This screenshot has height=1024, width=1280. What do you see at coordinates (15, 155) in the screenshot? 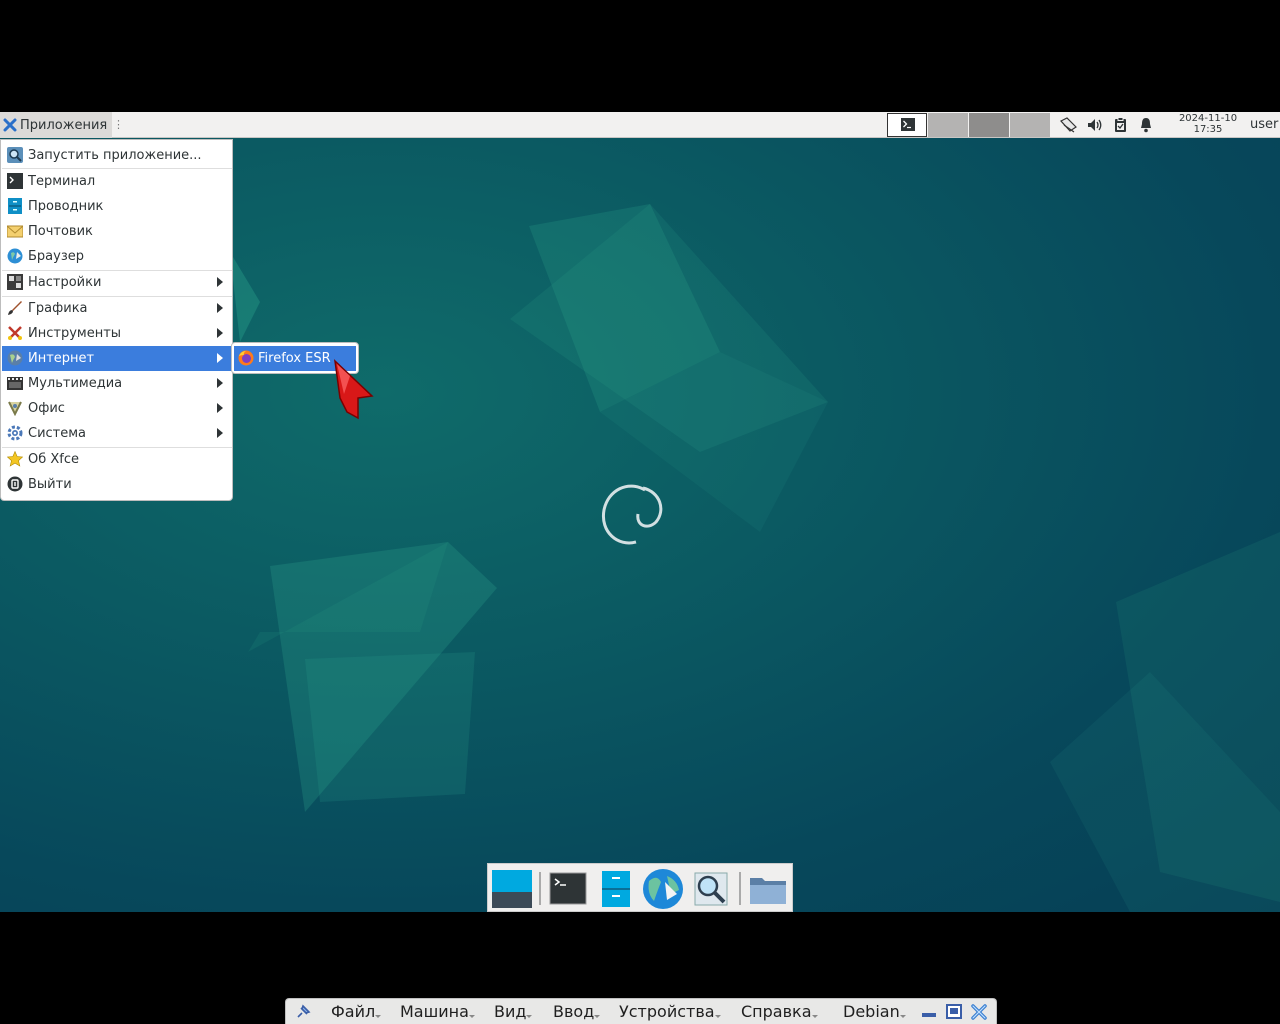
I see `search-icon` at bounding box center [15, 155].